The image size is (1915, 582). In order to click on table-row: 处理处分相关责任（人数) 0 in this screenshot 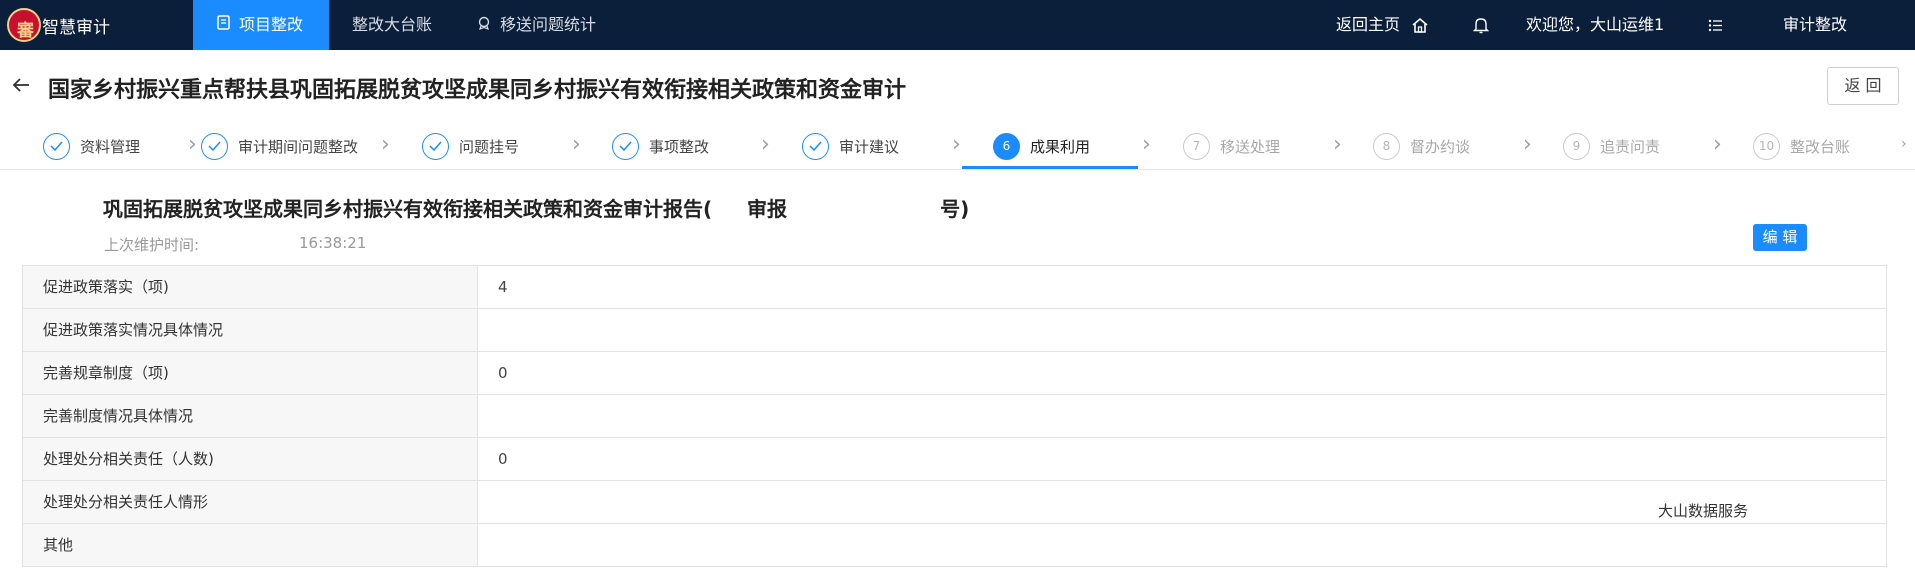, I will do `click(954, 459)`.